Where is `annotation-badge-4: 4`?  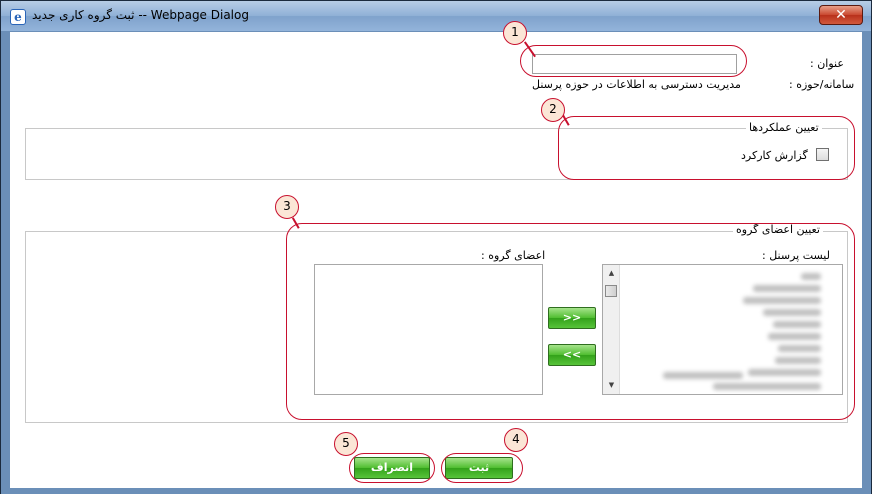 annotation-badge-4: 4 is located at coordinates (516, 440).